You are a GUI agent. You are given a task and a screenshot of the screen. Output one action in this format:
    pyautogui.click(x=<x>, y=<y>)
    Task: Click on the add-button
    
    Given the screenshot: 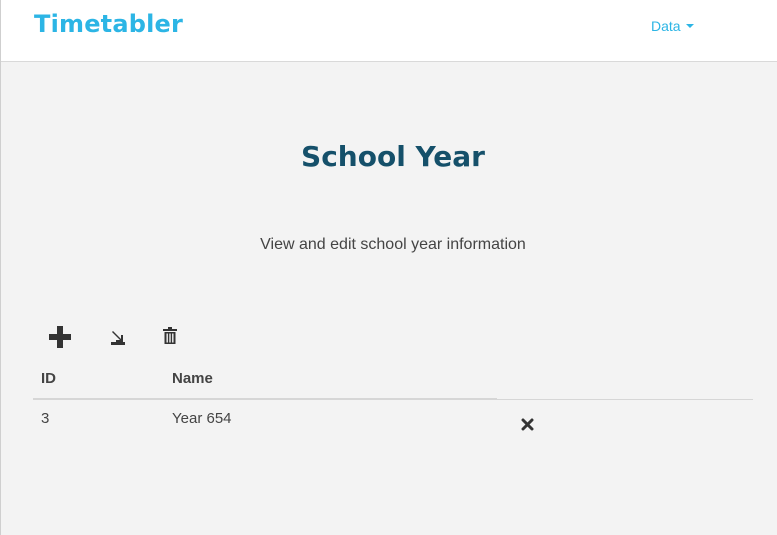 What is the action you would take?
    pyautogui.click(x=60, y=337)
    